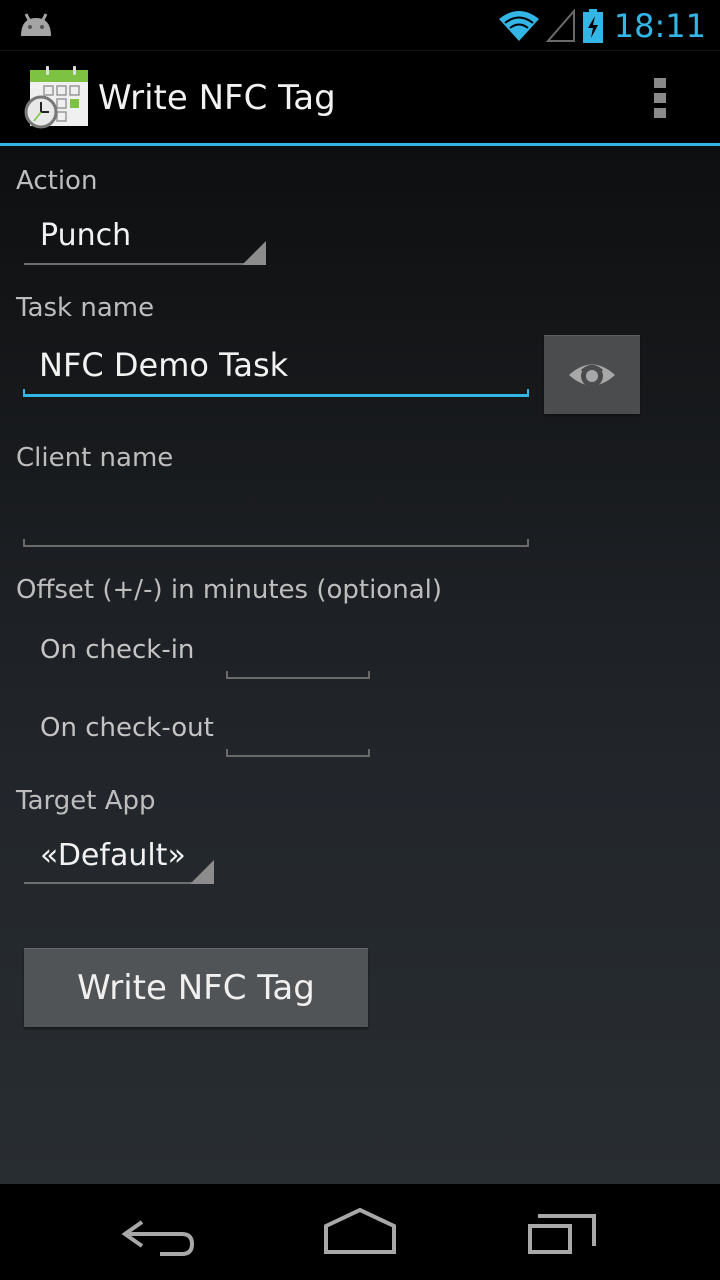 The image size is (720, 1280). What do you see at coordinates (298, 659) in the screenshot?
I see `check-in-offset-input` at bounding box center [298, 659].